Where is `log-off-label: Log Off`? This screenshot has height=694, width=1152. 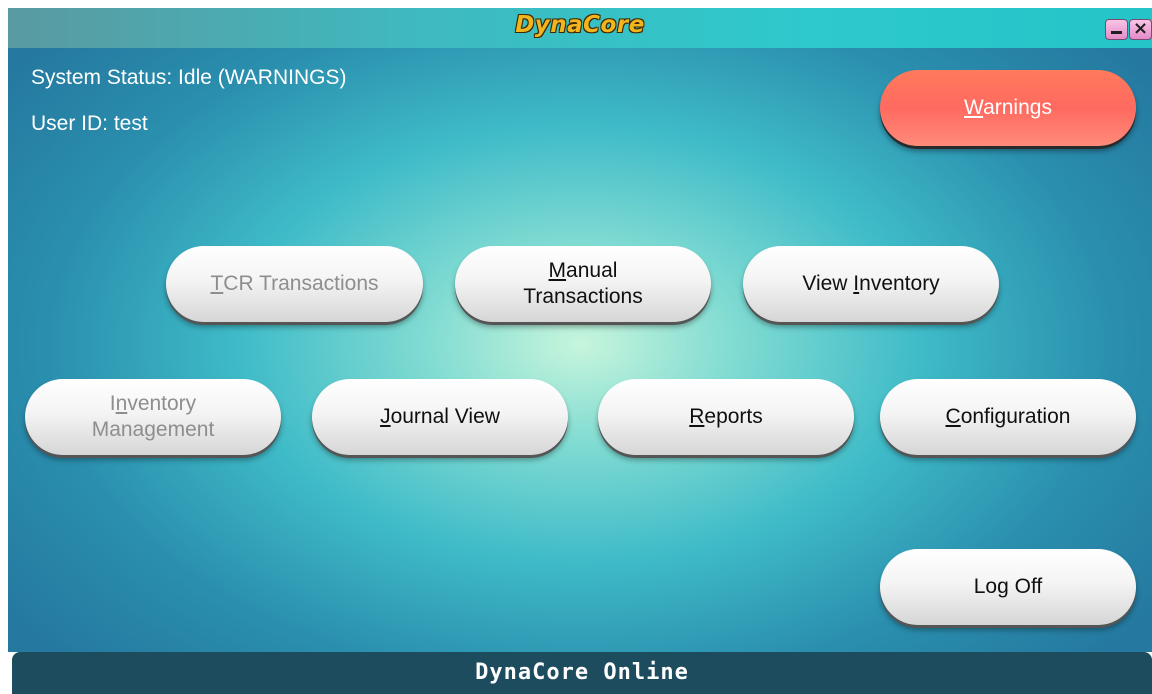
log-off-label: Log Off is located at coordinates (1008, 586).